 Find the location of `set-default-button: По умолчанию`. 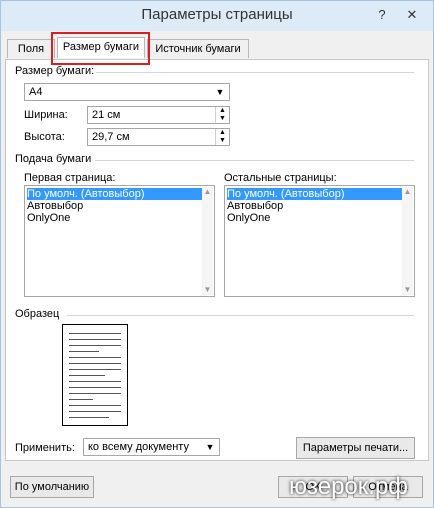

set-default-button: По умолчанию is located at coordinates (52, 487).